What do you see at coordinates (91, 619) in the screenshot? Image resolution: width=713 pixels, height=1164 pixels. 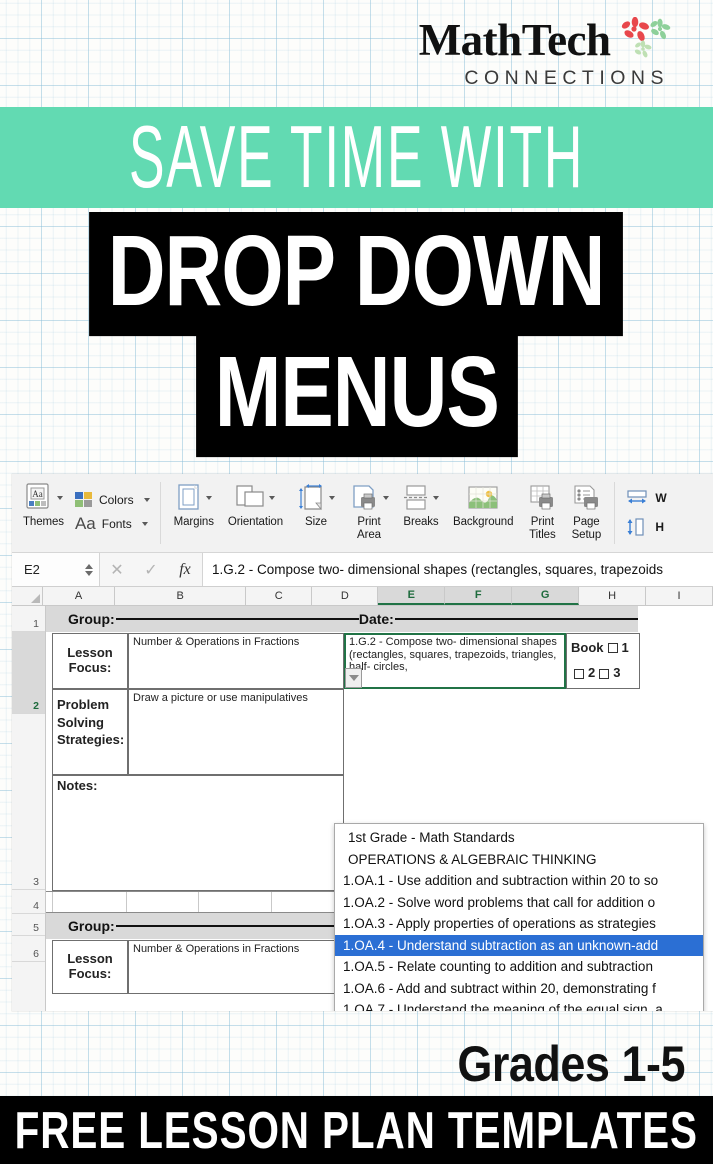 I see `group-label-1: Group:` at bounding box center [91, 619].